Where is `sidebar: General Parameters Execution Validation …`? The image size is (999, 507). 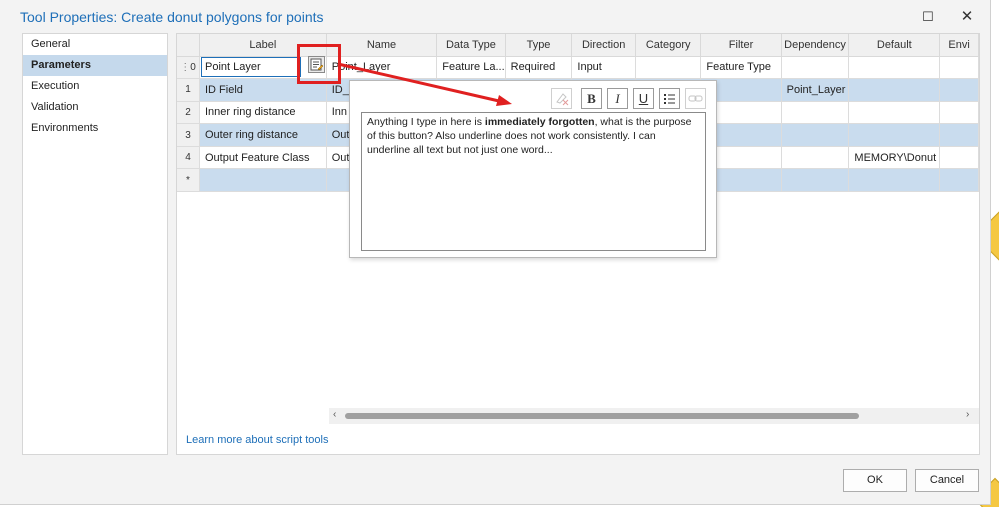 sidebar: General Parameters Execution Validation … is located at coordinates (95, 244).